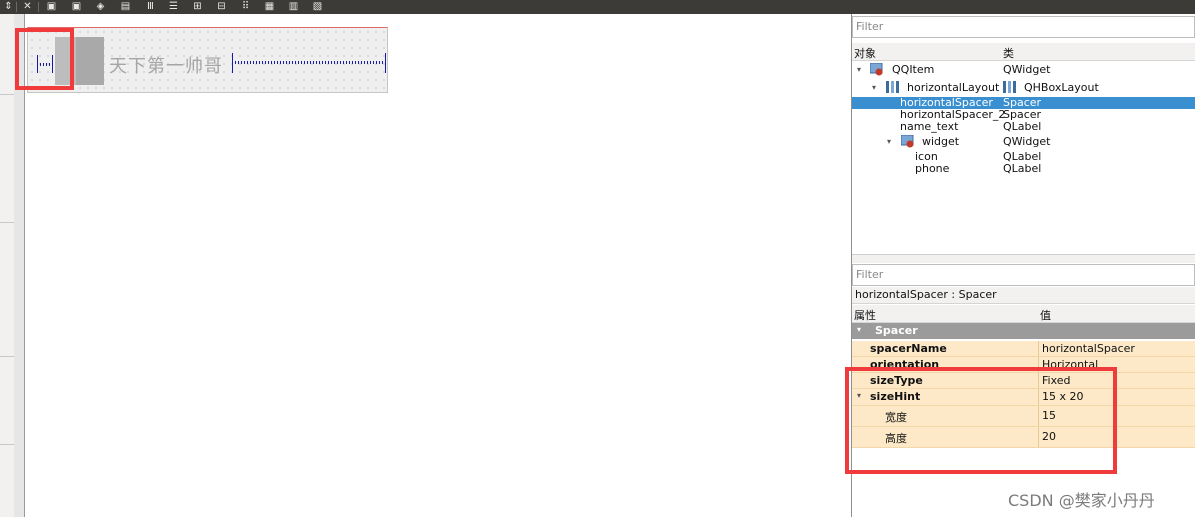  Describe the element at coordinates (385, 63) in the screenshot. I see `spacer-right-end` at that location.